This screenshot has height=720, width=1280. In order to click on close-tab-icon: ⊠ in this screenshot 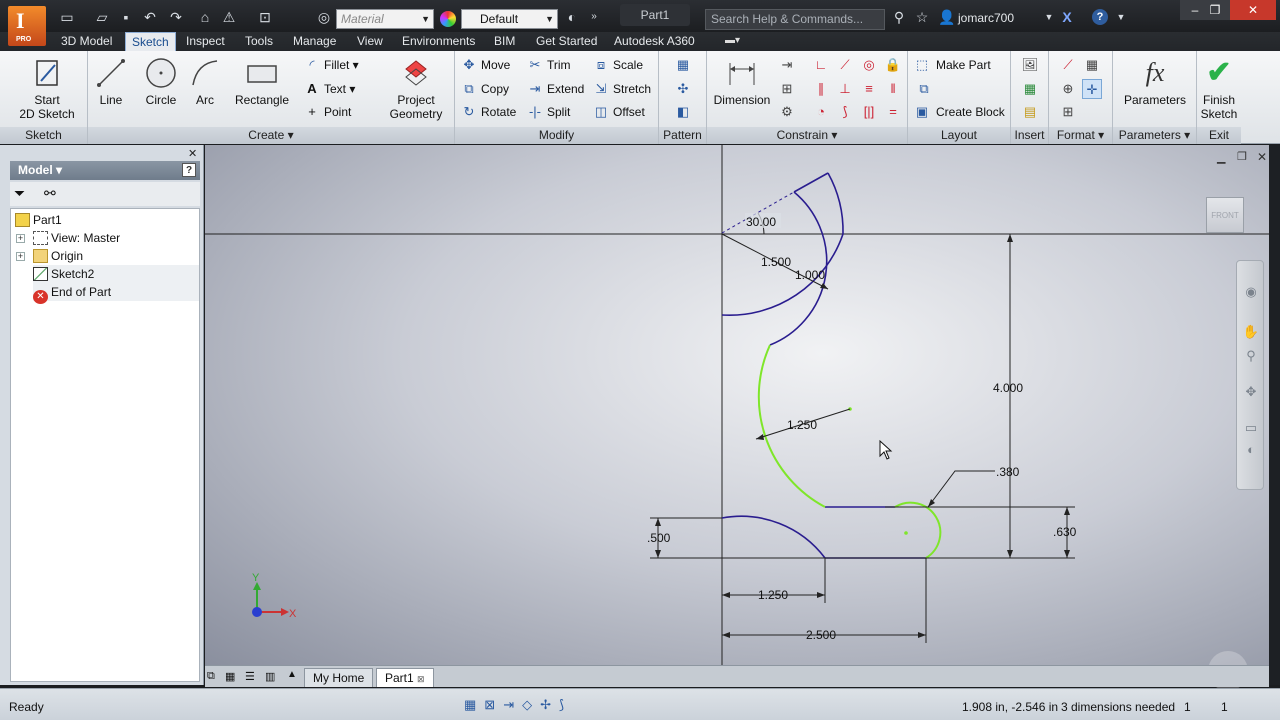, I will do `click(421, 679)`.